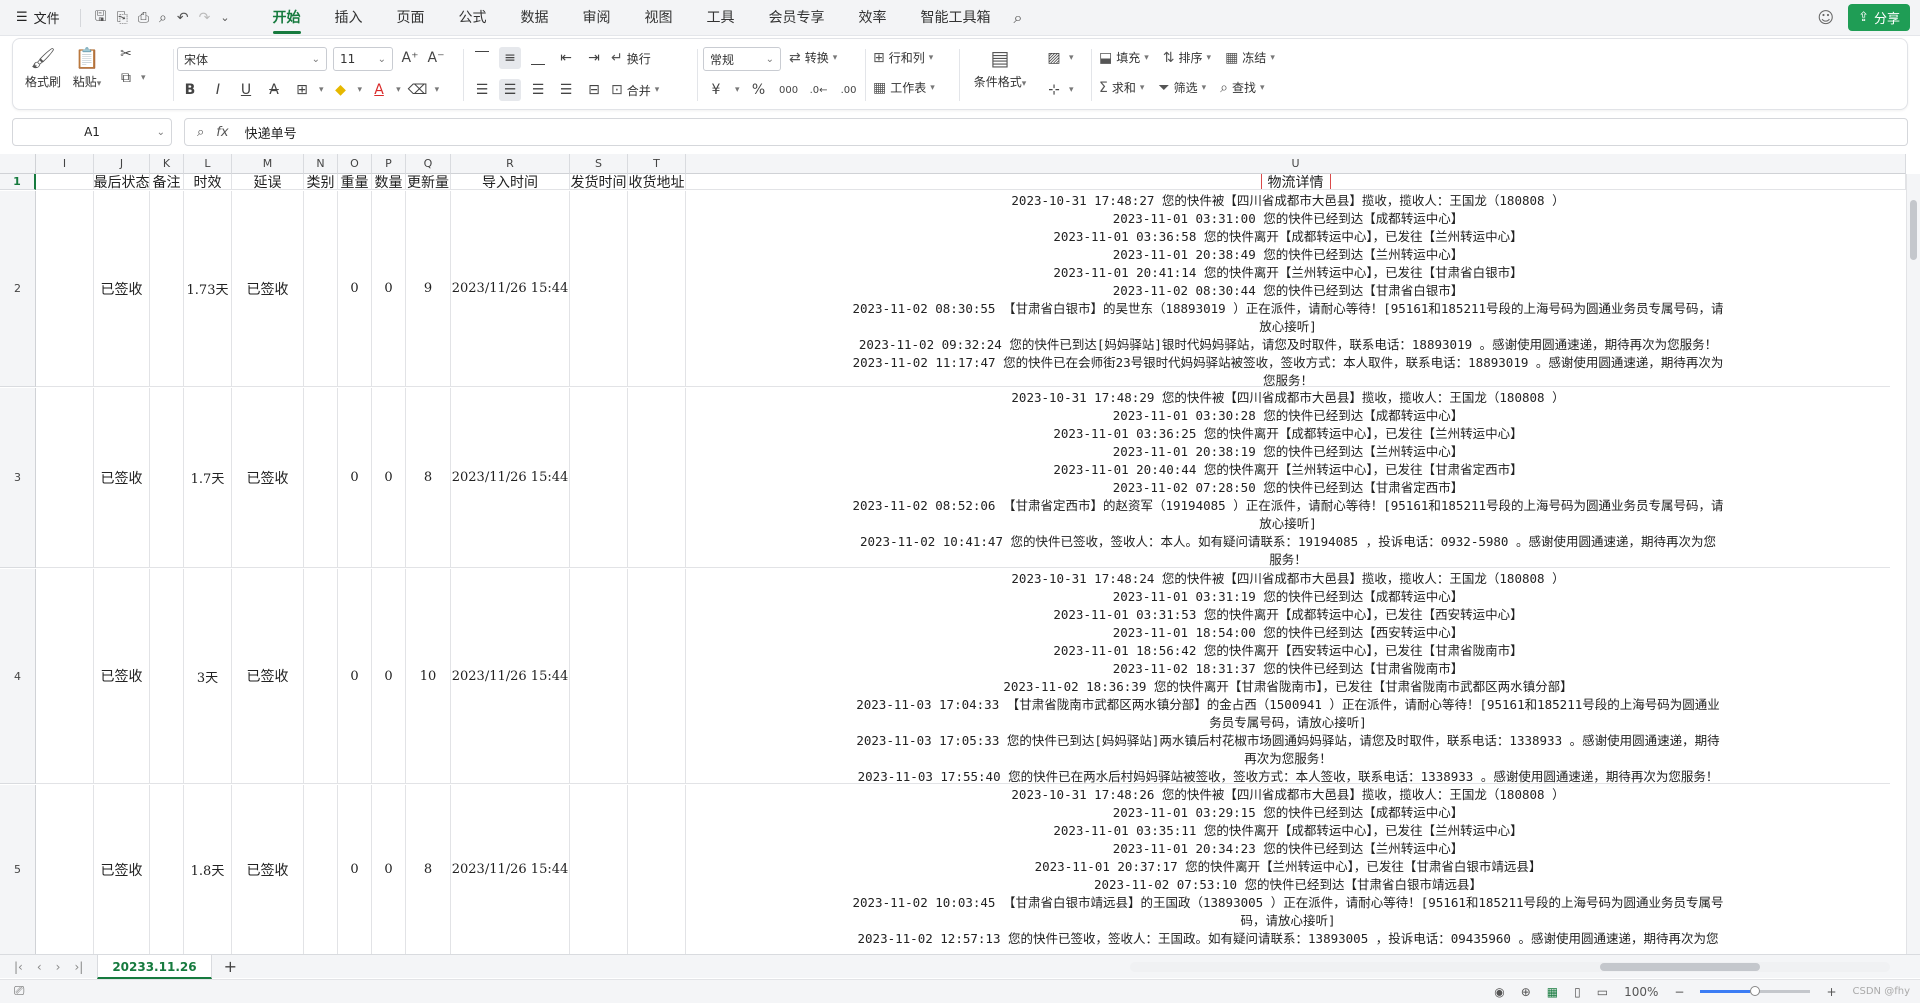 The width and height of the screenshot is (1920, 1003). Describe the element at coordinates (659, 18) in the screenshot. I see `tab-6: 视图` at that location.